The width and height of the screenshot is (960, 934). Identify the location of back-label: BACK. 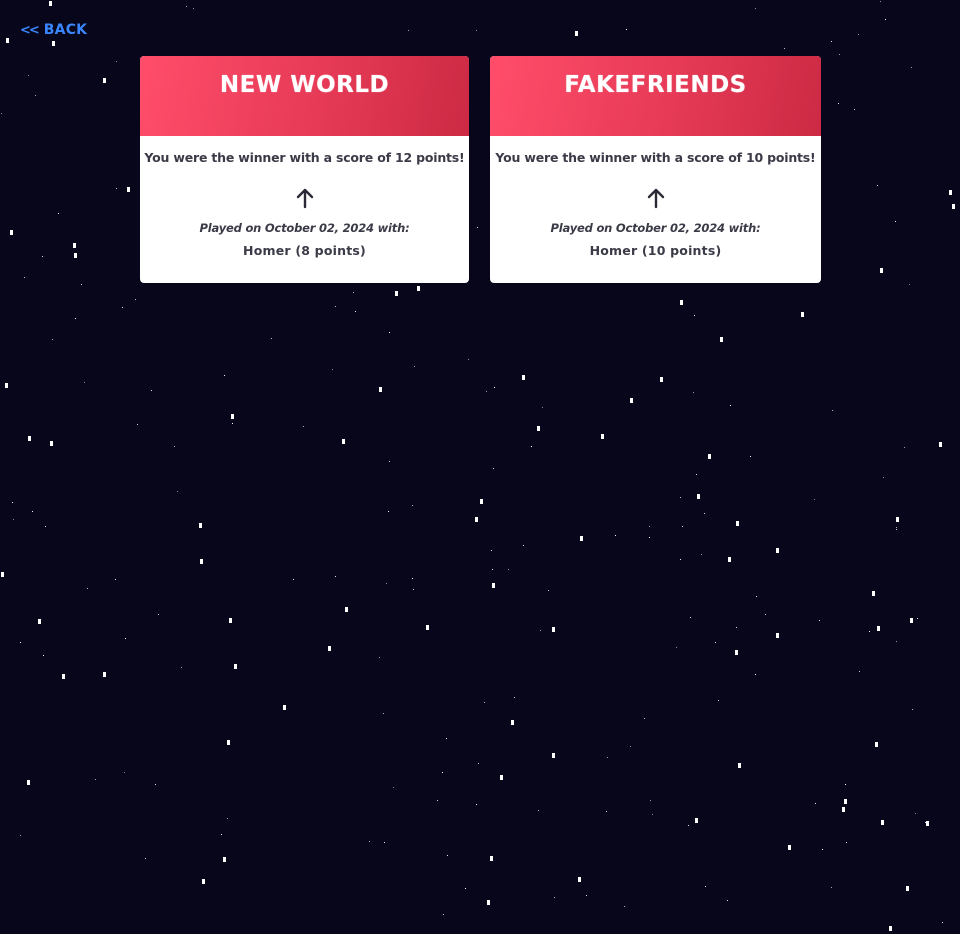
(65, 30).